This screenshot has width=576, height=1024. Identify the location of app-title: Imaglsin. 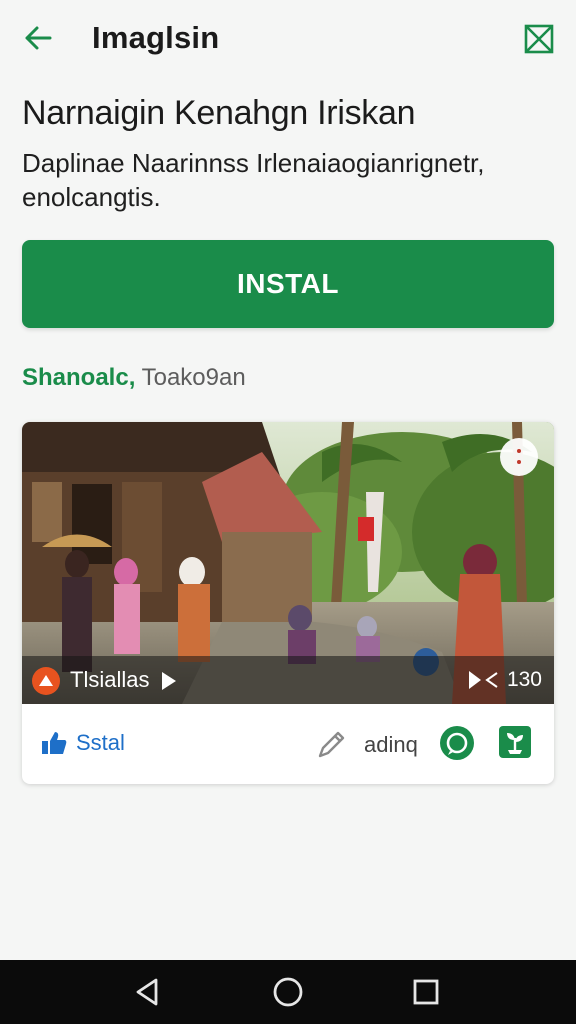
(156, 37).